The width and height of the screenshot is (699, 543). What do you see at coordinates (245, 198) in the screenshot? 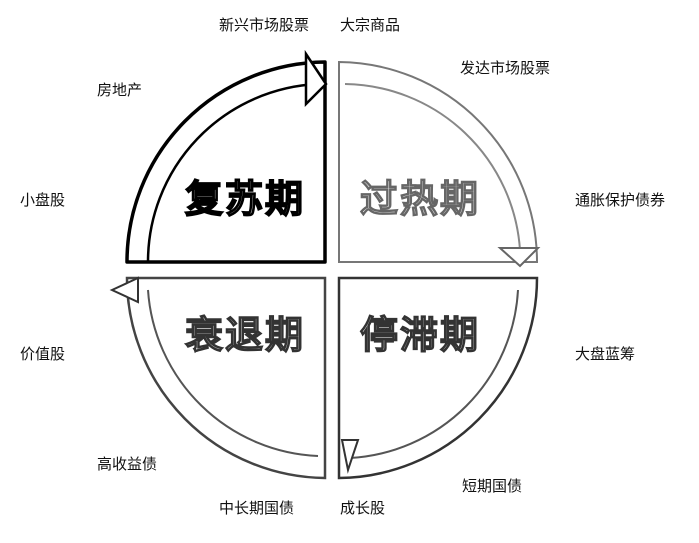
I see `phase-label-recovery: 复苏期` at bounding box center [245, 198].